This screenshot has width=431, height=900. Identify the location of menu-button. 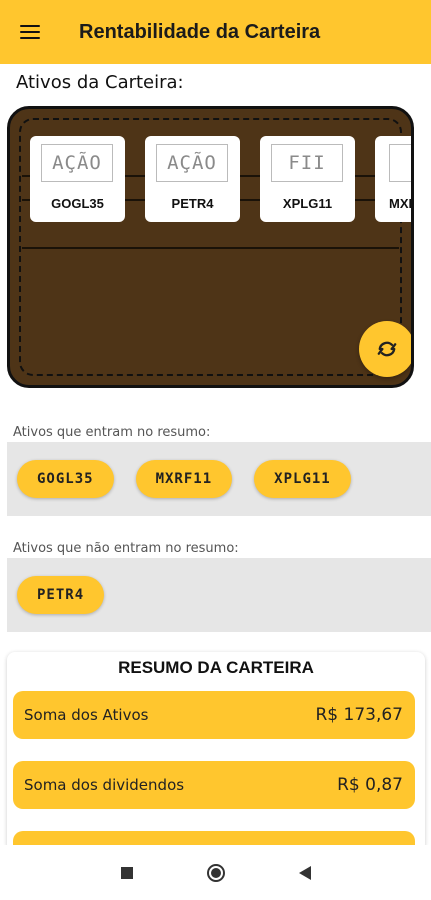
(30, 32).